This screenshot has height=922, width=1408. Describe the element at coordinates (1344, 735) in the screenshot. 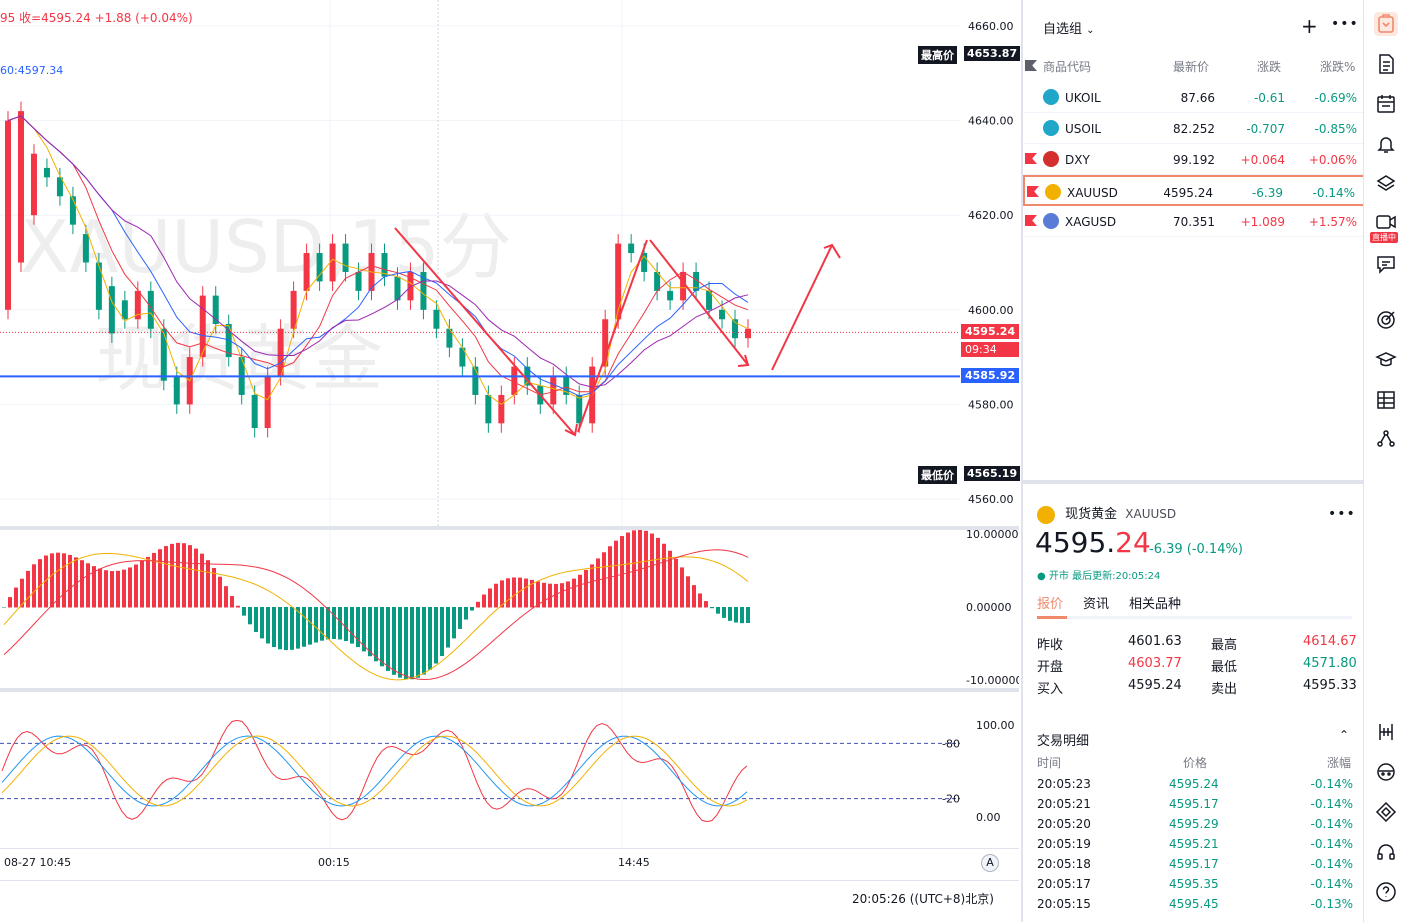

I see `collapse-icon: ⌃` at that location.